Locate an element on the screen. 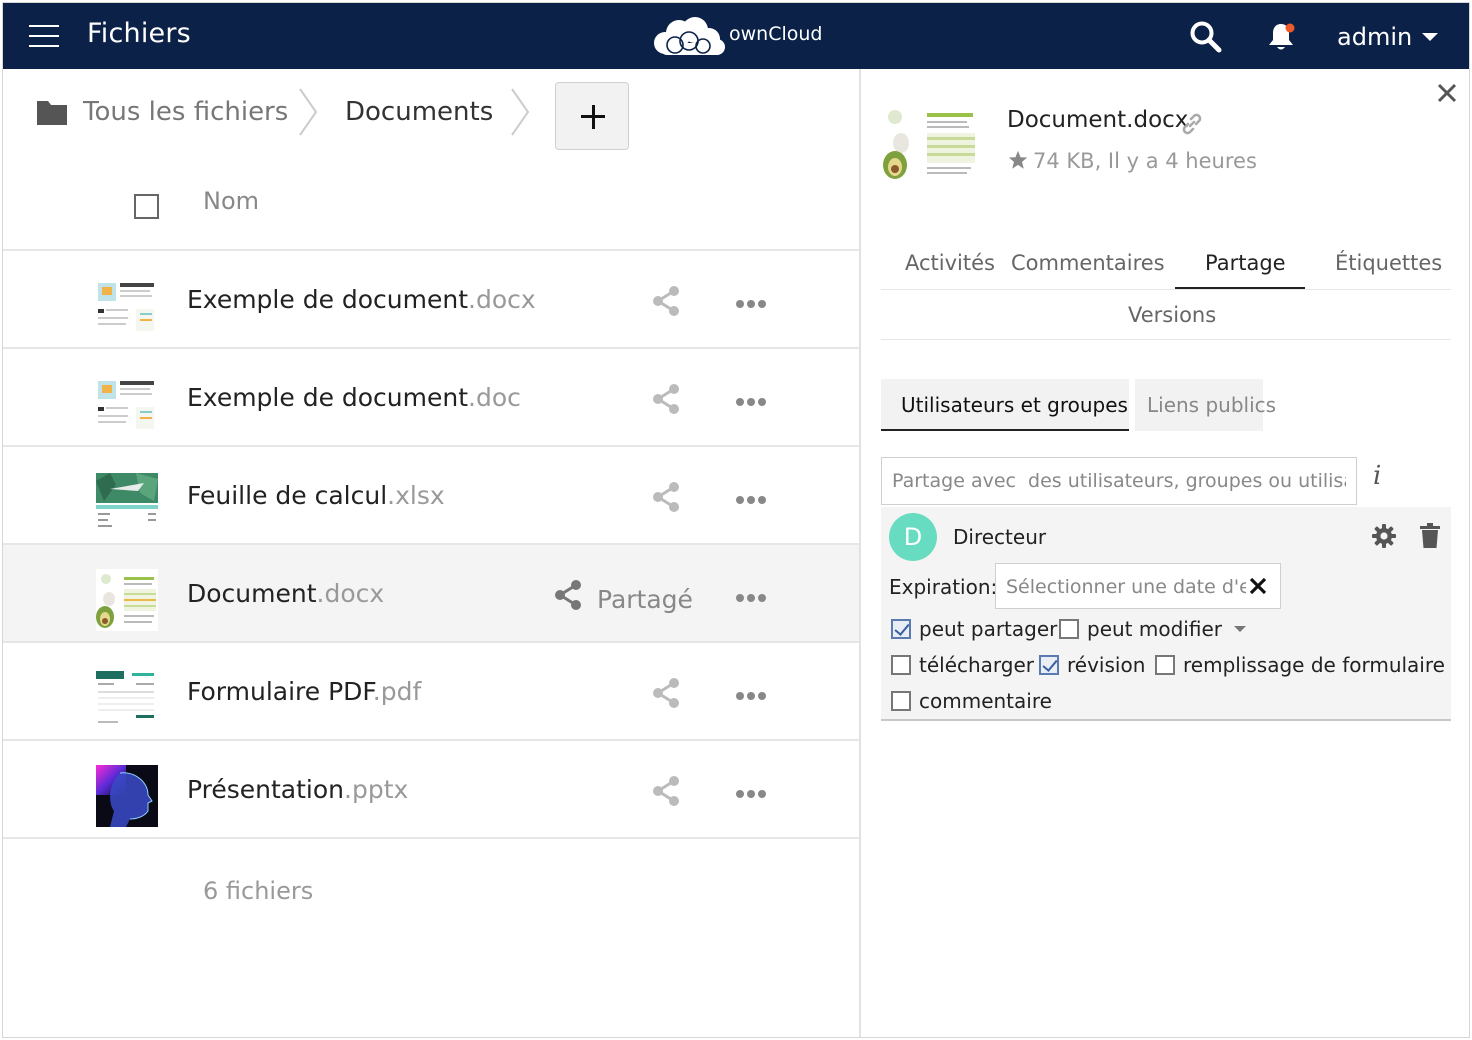  file-name: Exemple de document.docx is located at coordinates (361, 299).